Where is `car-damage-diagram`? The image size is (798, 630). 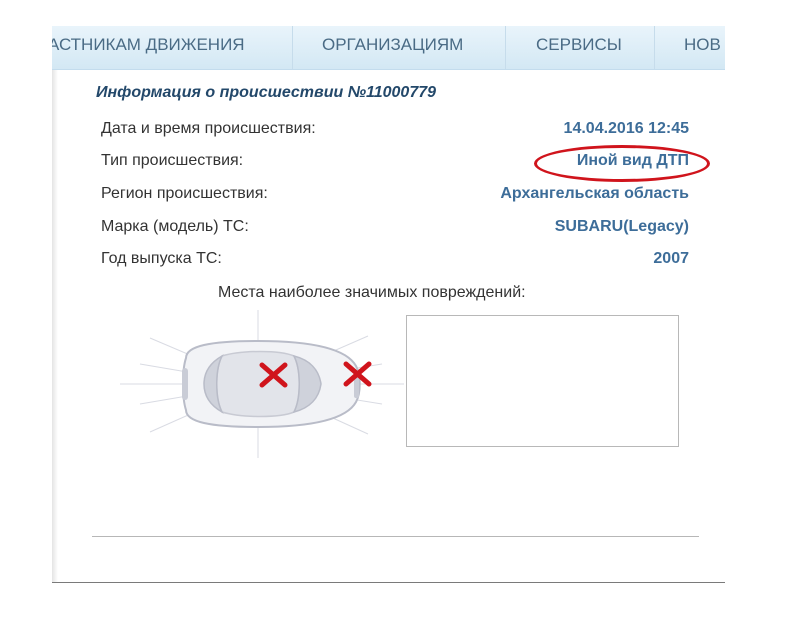 car-damage-diagram is located at coordinates (262, 384).